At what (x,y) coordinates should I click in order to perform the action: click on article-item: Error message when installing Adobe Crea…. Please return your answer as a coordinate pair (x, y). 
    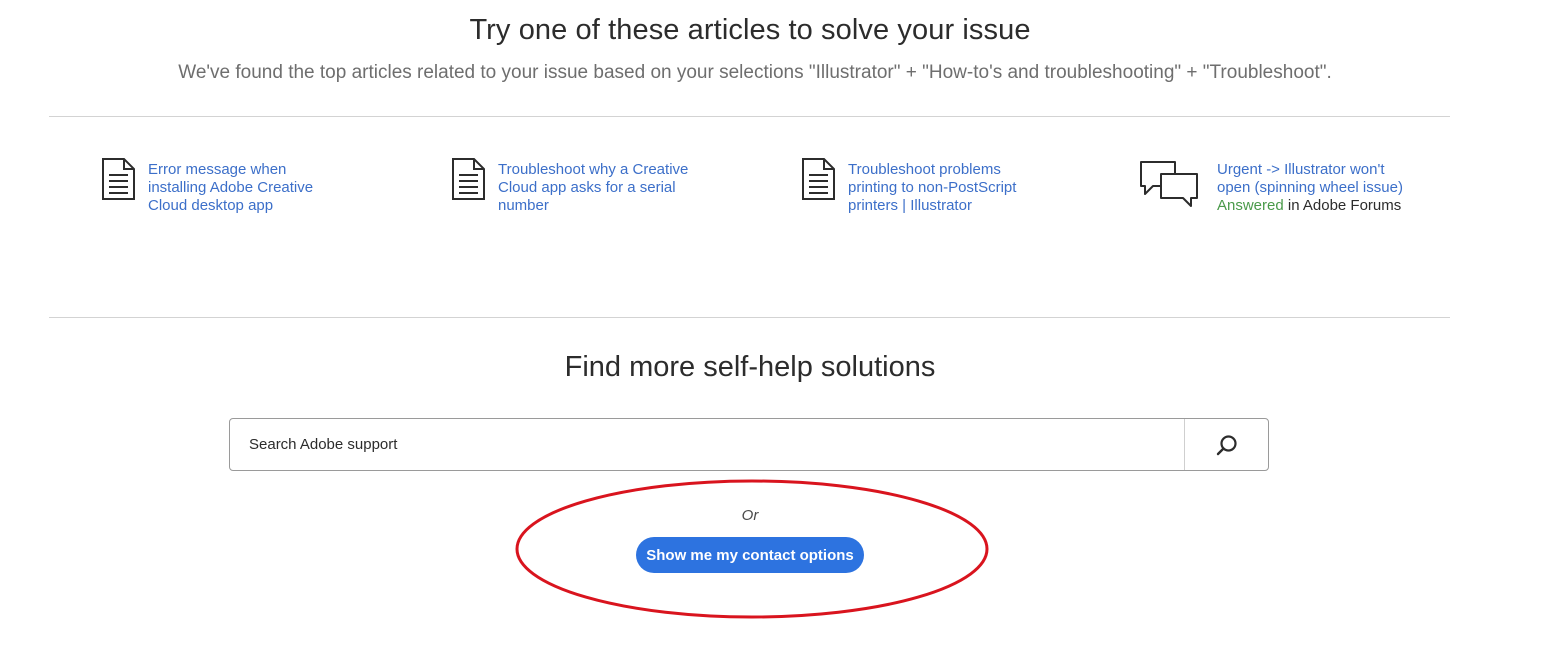
    Looking at the image, I should click on (207, 186).